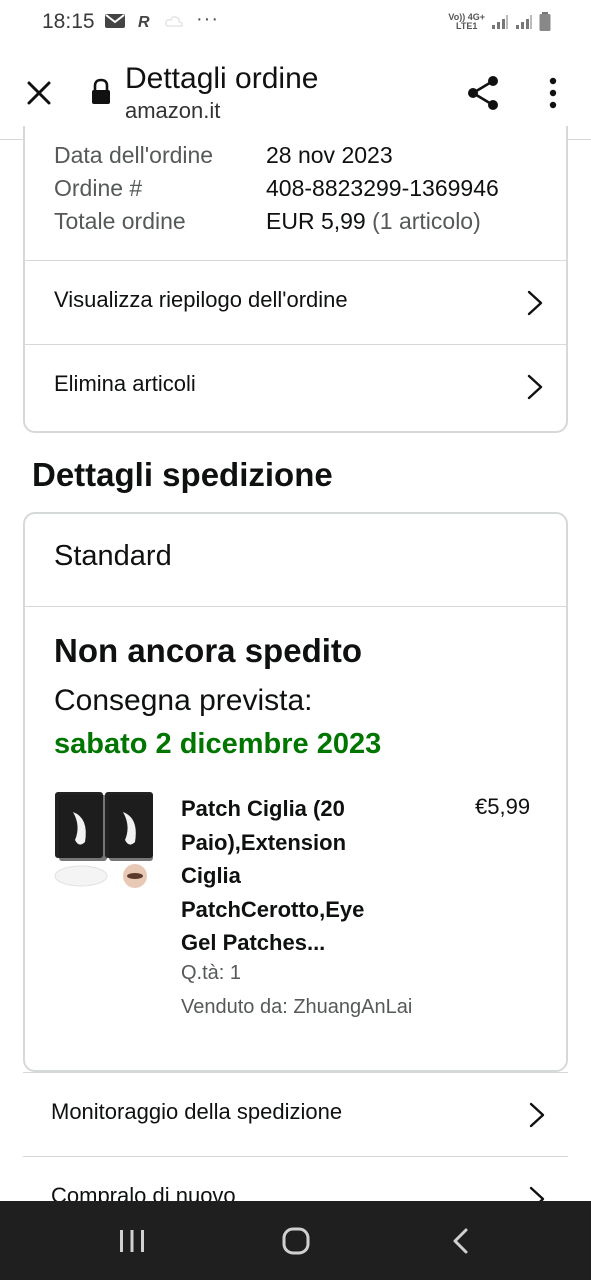 Image resolution: width=591 pixels, height=1280 pixels. I want to click on order-total-value: EUR 5,99 (1 articolo), so click(373, 221).